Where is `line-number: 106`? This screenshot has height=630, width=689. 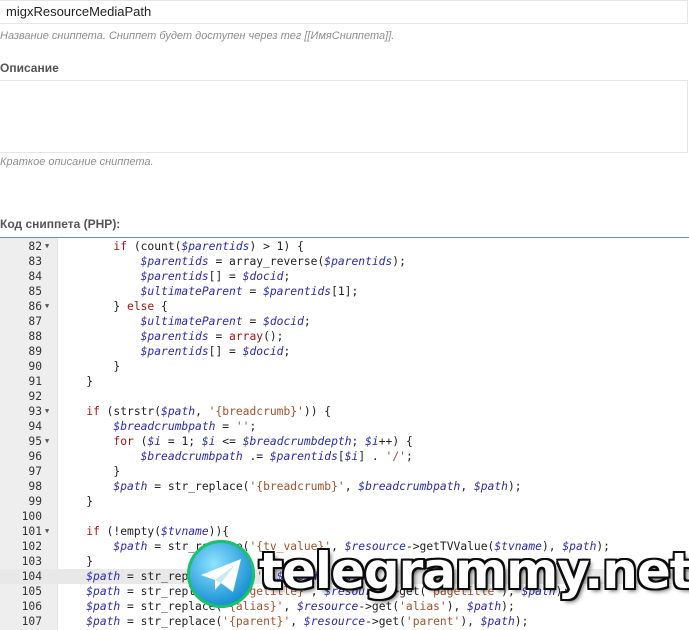
line-number: 106 is located at coordinates (31, 606).